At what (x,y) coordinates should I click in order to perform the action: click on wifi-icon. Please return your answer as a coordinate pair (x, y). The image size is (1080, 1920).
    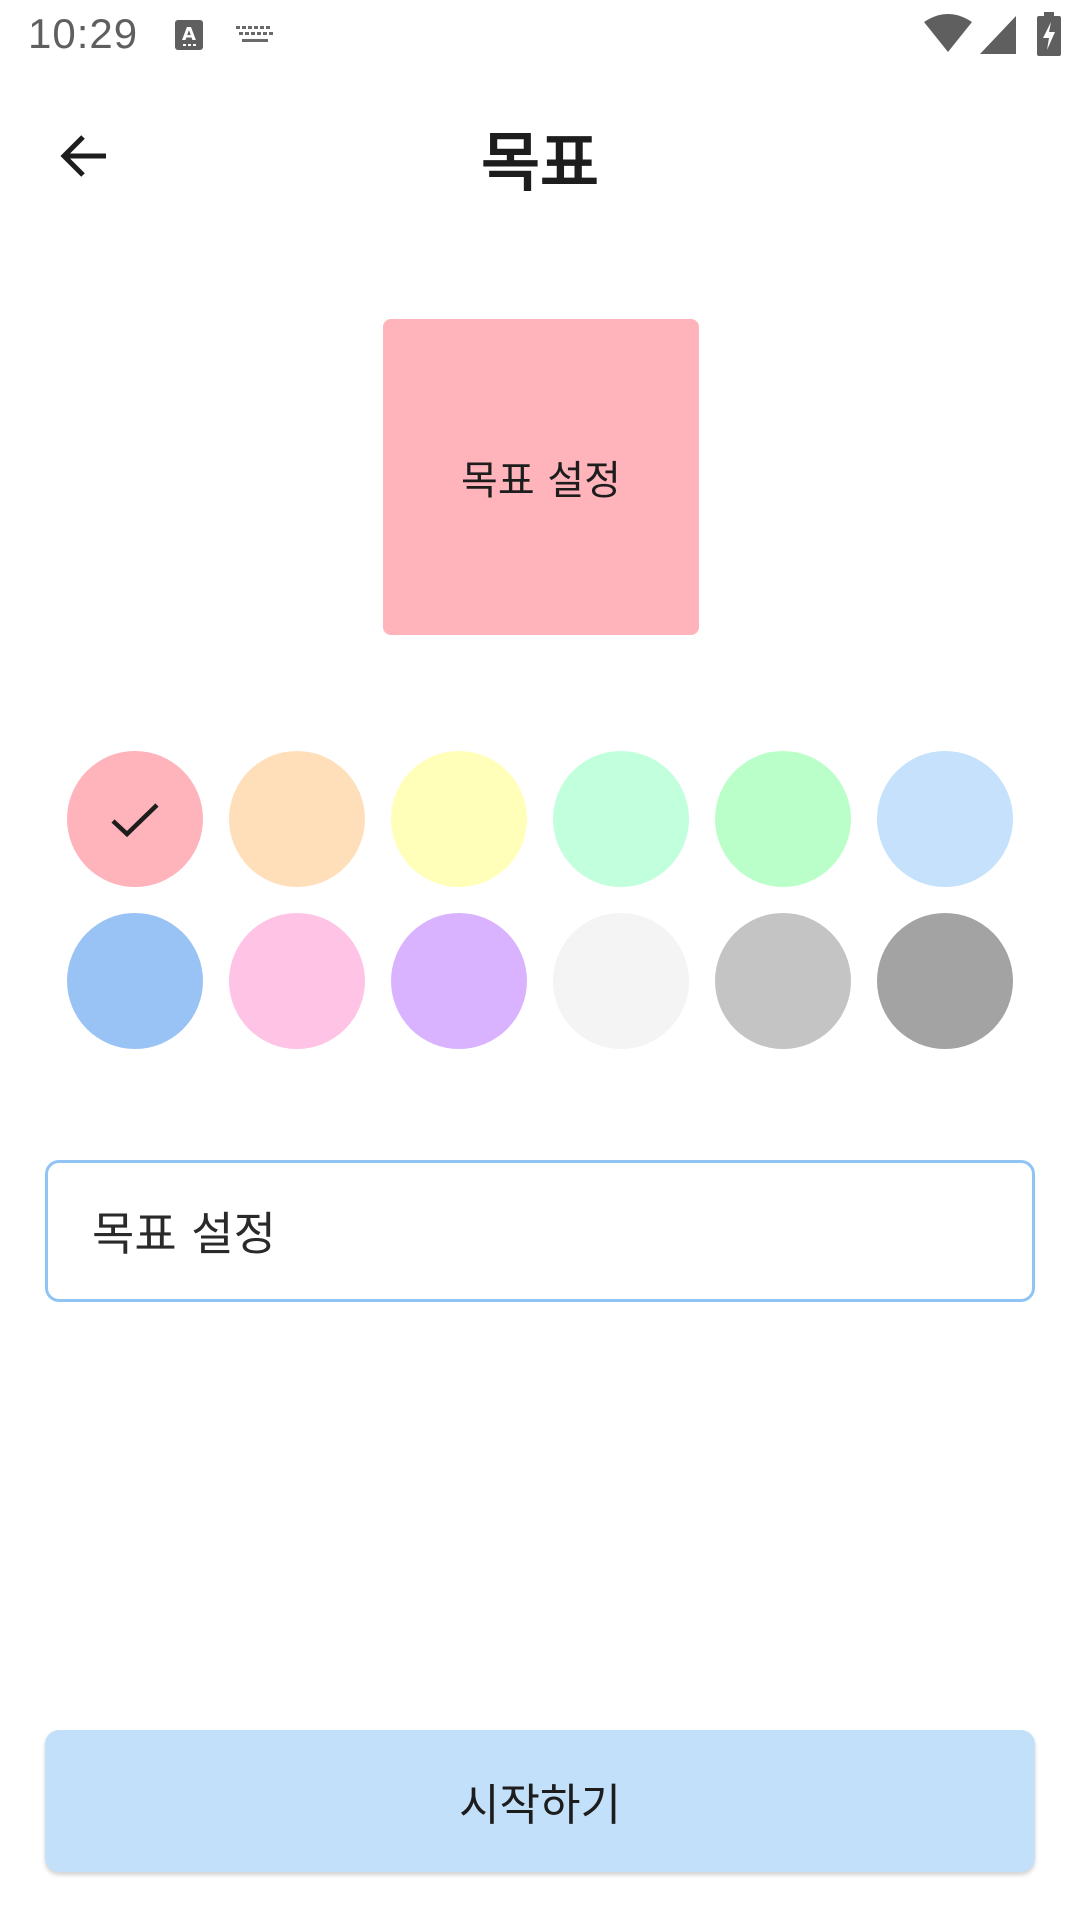
    Looking at the image, I should click on (948, 33).